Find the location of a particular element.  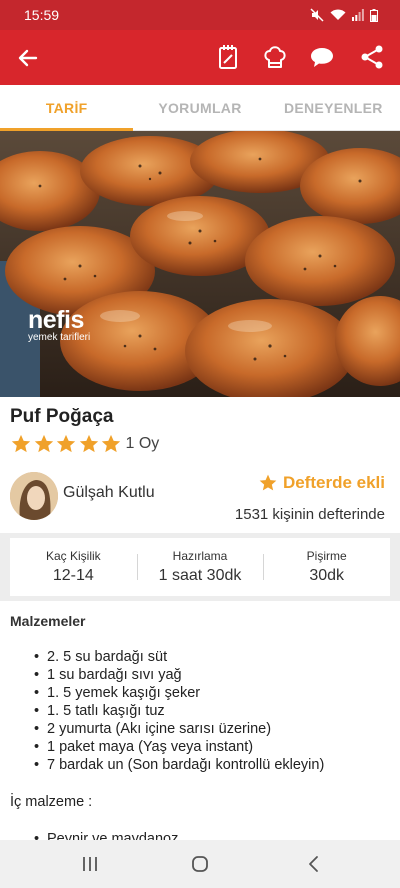

status-time: 15:59 is located at coordinates (42, 15).